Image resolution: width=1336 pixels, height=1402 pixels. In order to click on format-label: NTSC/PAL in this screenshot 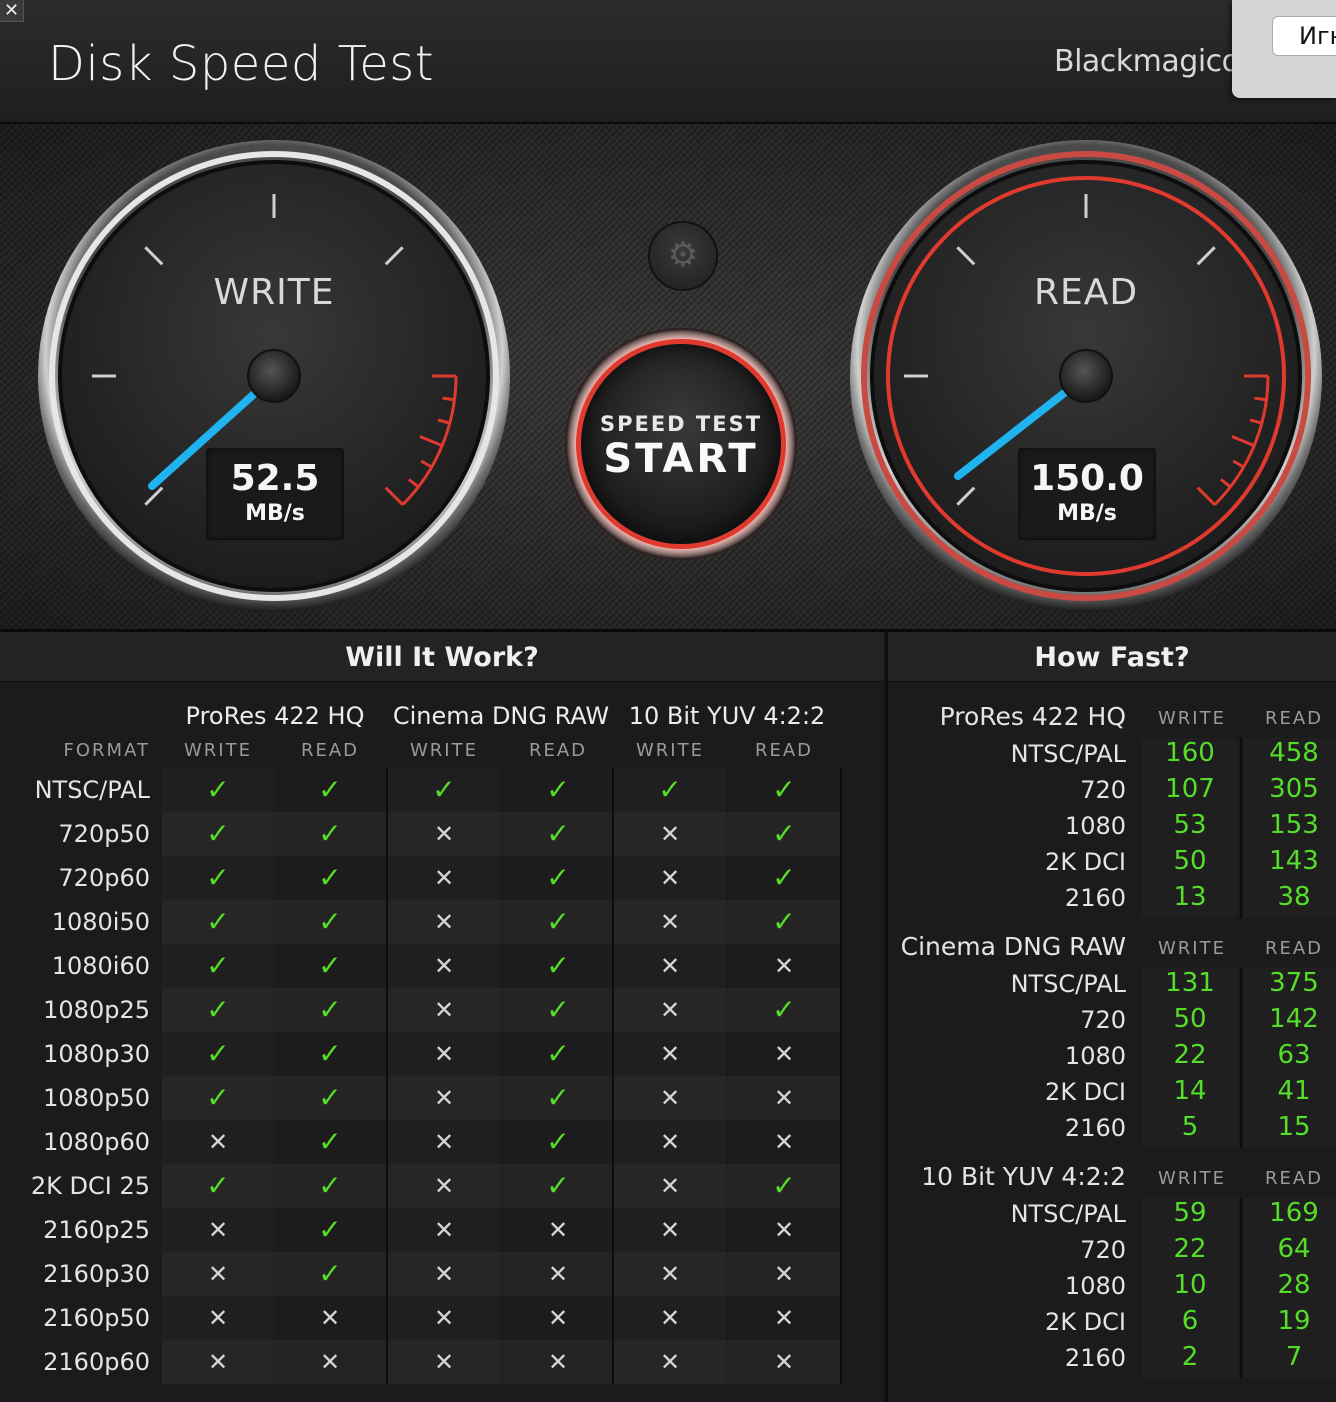, I will do `click(92, 790)`.